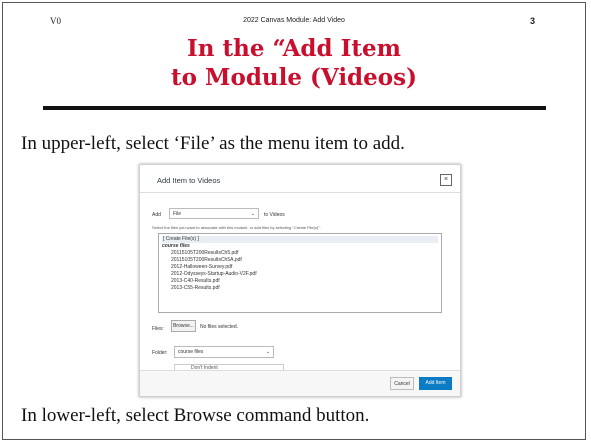 This screenshot has width=591, height=445. Describe the element at coordinates (224, 352) in the screenshot. I see `folder-select: course files ⌄` at that location.